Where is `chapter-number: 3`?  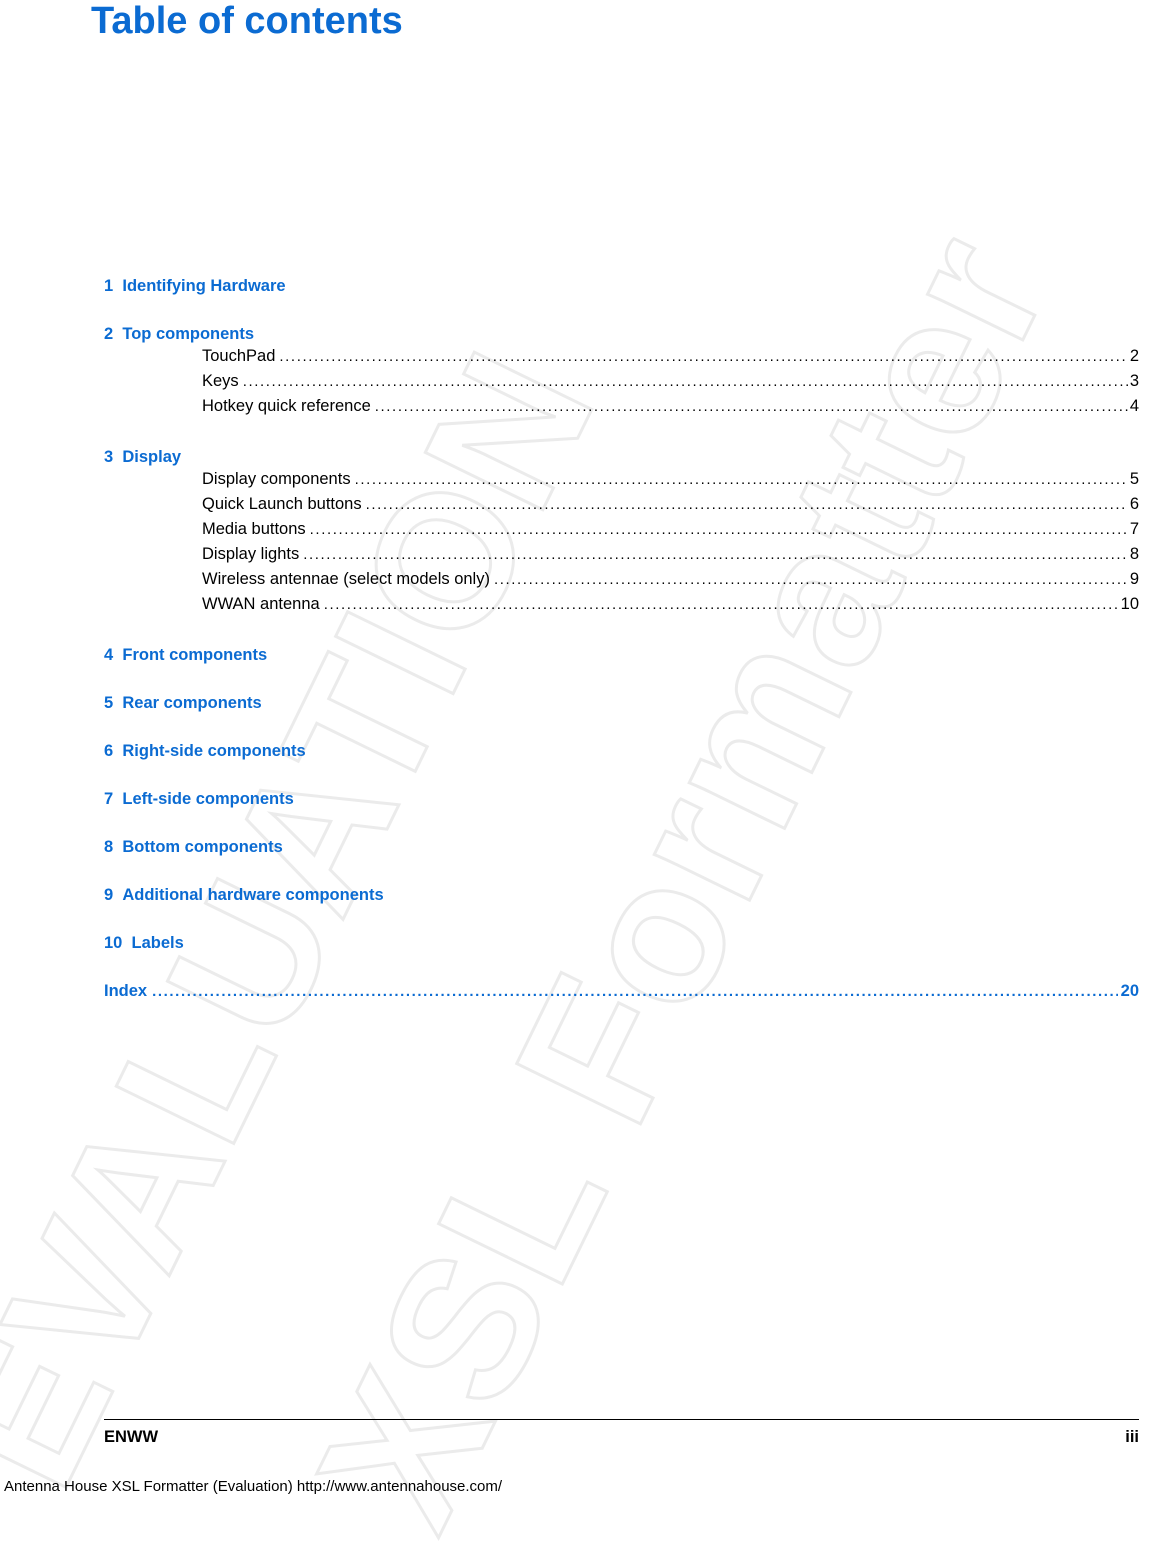 chapter-number: 3 is located at coordinates (109, 457).